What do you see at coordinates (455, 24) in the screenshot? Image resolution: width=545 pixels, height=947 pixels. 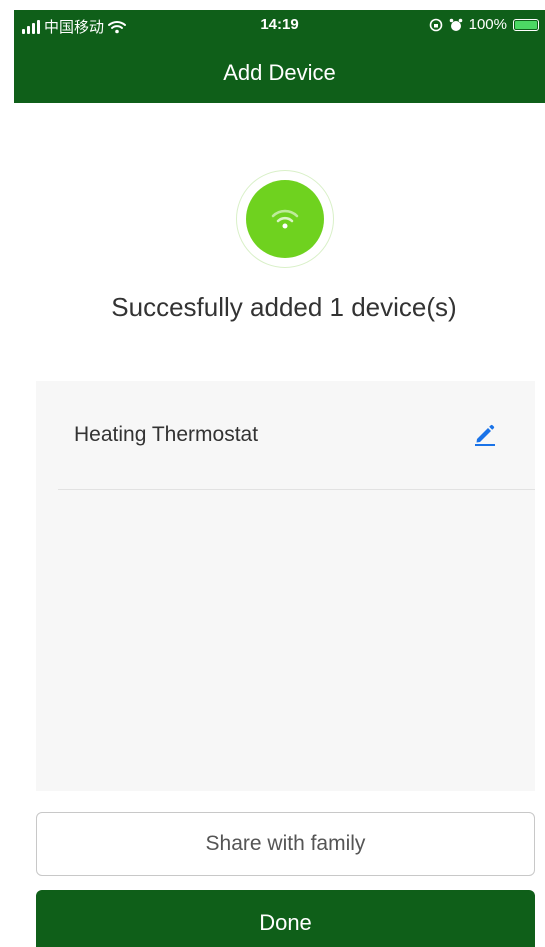 I see `alarm-icon` at bounding box center [455, 24].